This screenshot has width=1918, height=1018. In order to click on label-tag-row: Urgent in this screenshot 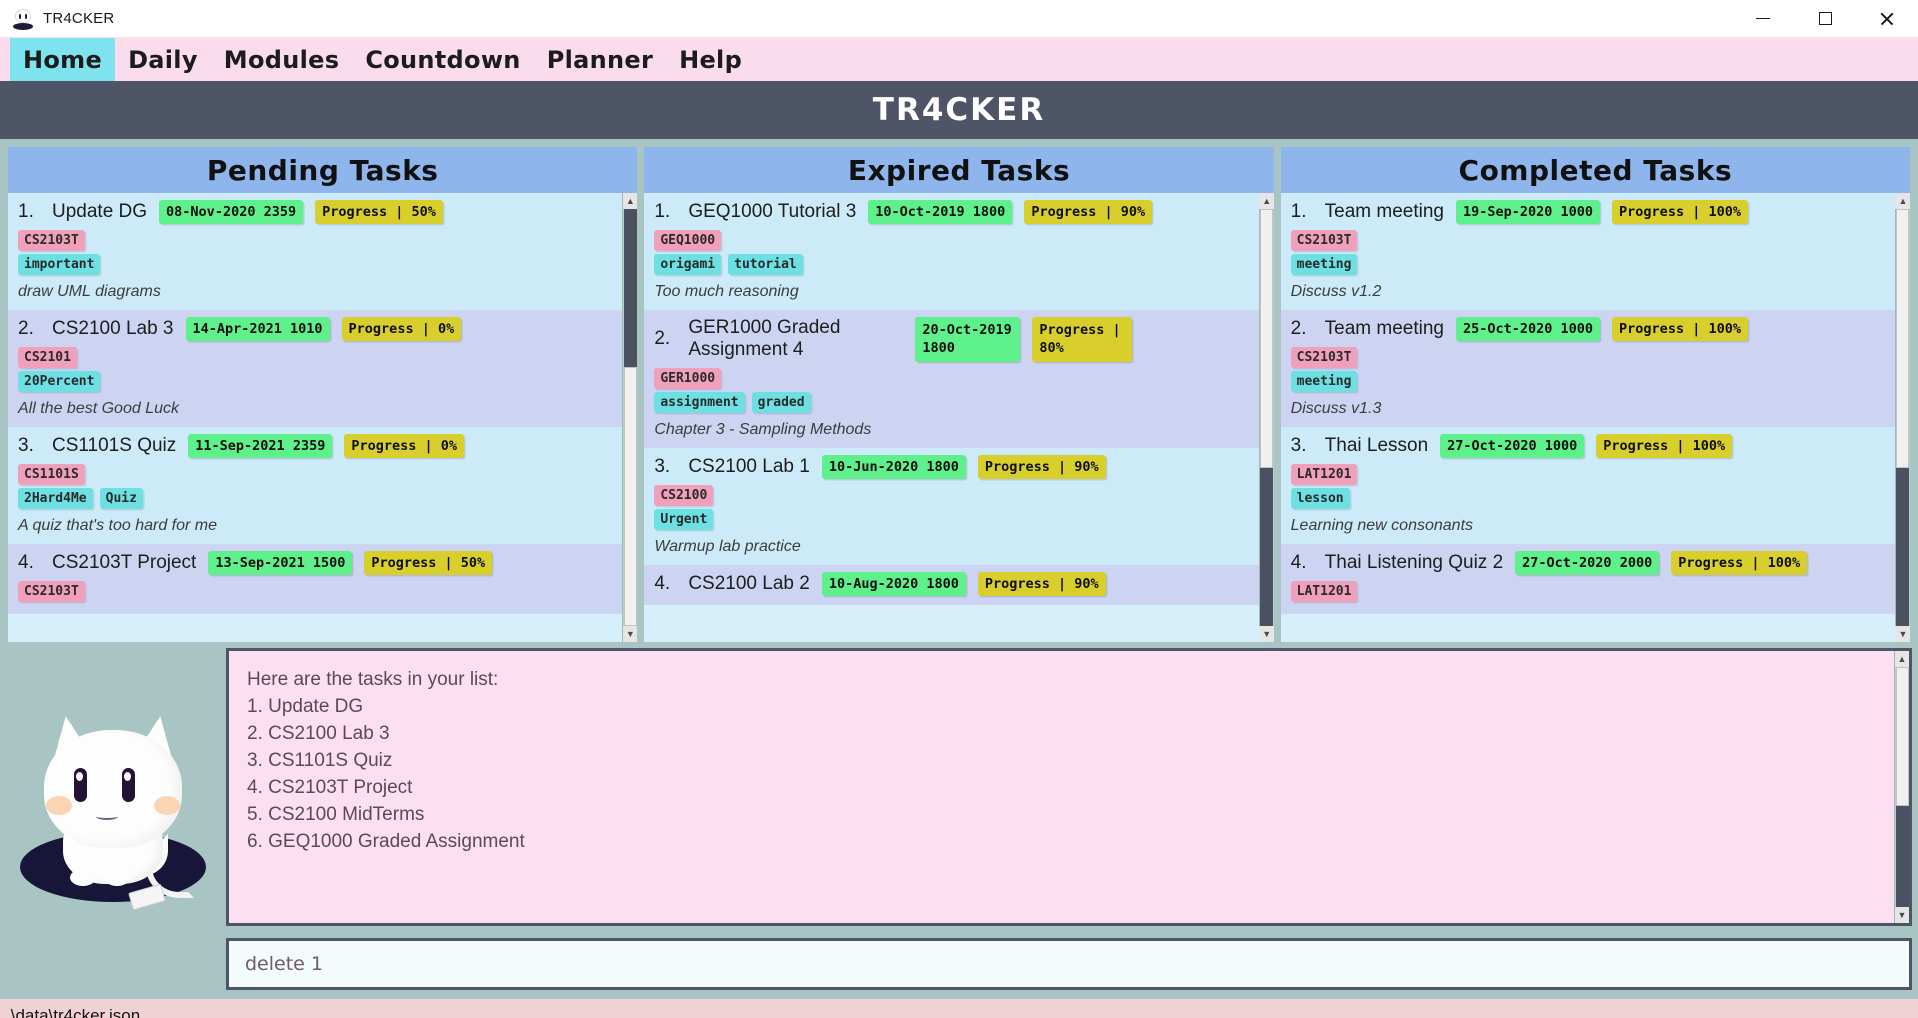, I will do `click(951, 519)`.